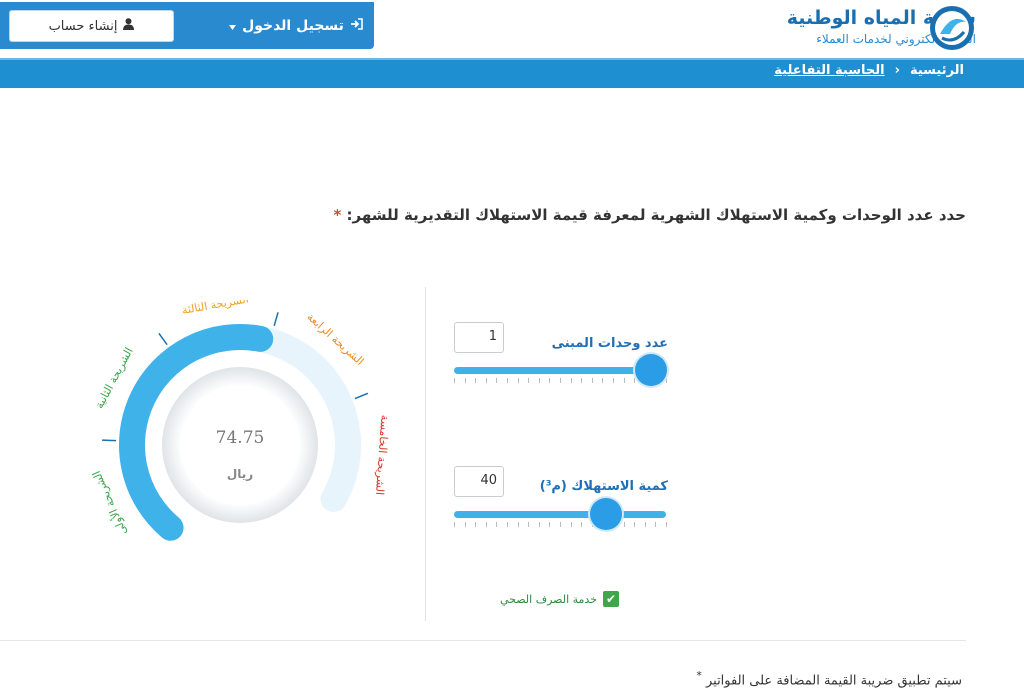 The width and height of the screenshot is (1024, 699). What do you see at coordinates (233, 26) in the screenshot?
I see `chevron-down-icon` at bounding box center [233, 26].